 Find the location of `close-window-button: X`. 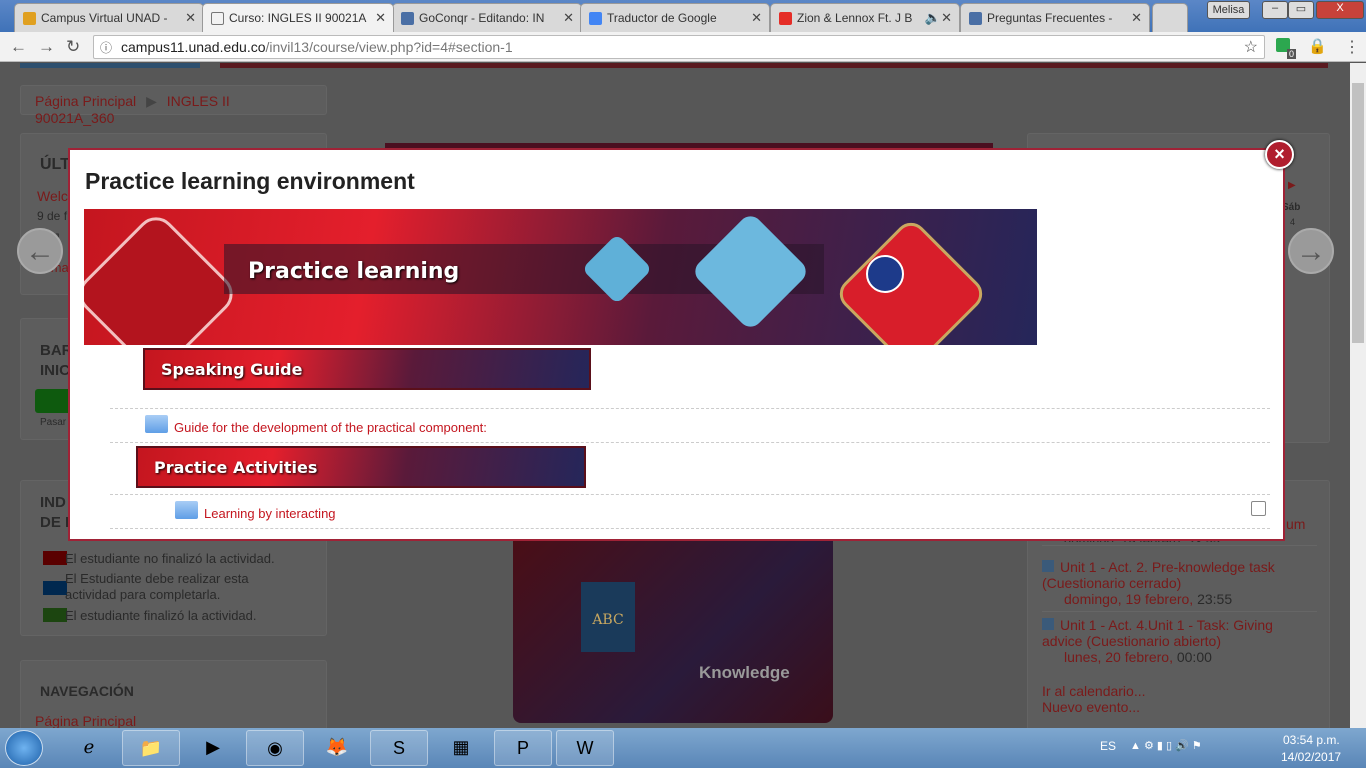

close-window-button: X is located at coordinates (1340, 10).